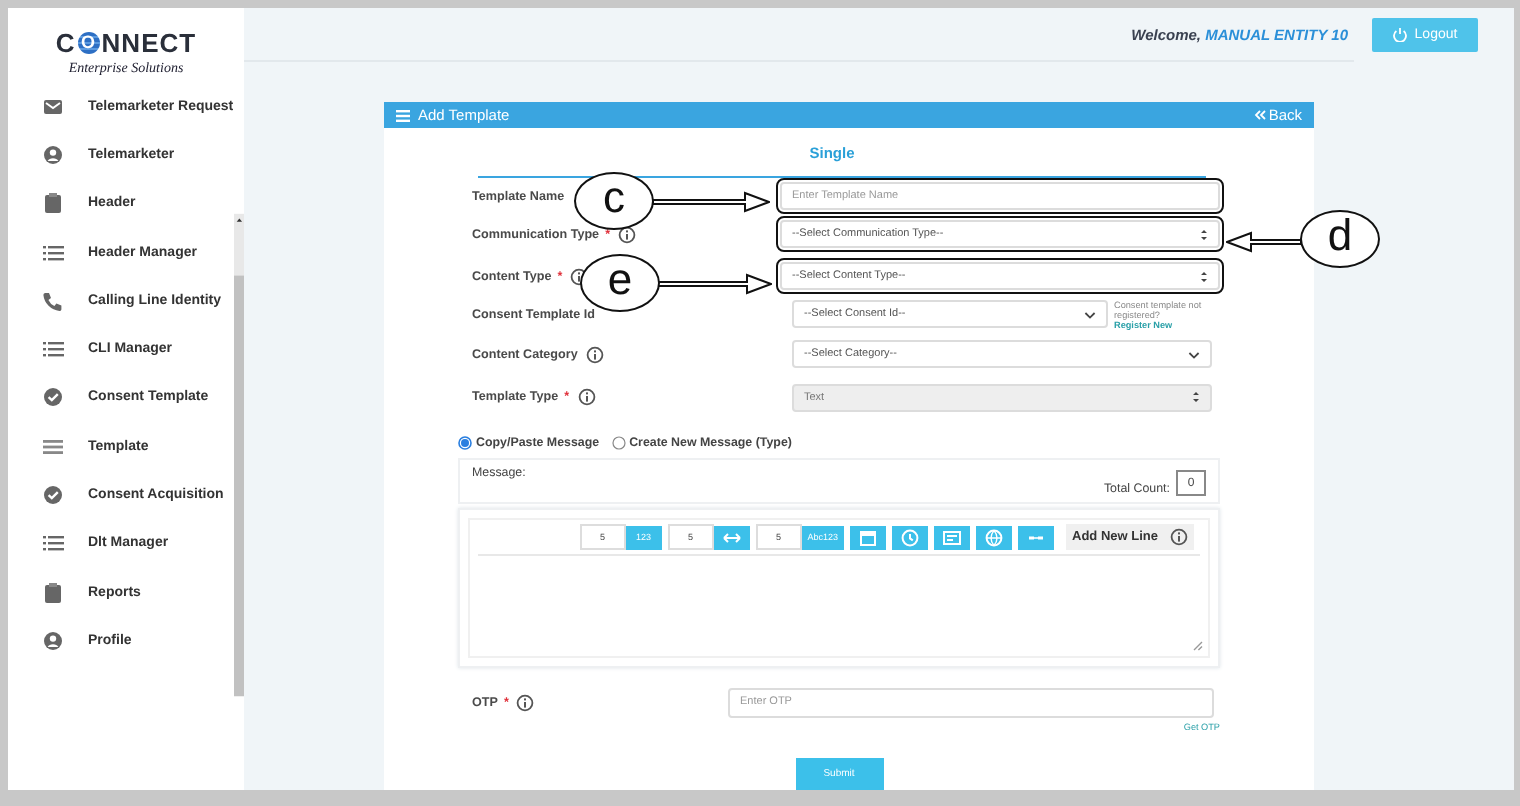  I want to click on clock-icon, so click(910, 537).